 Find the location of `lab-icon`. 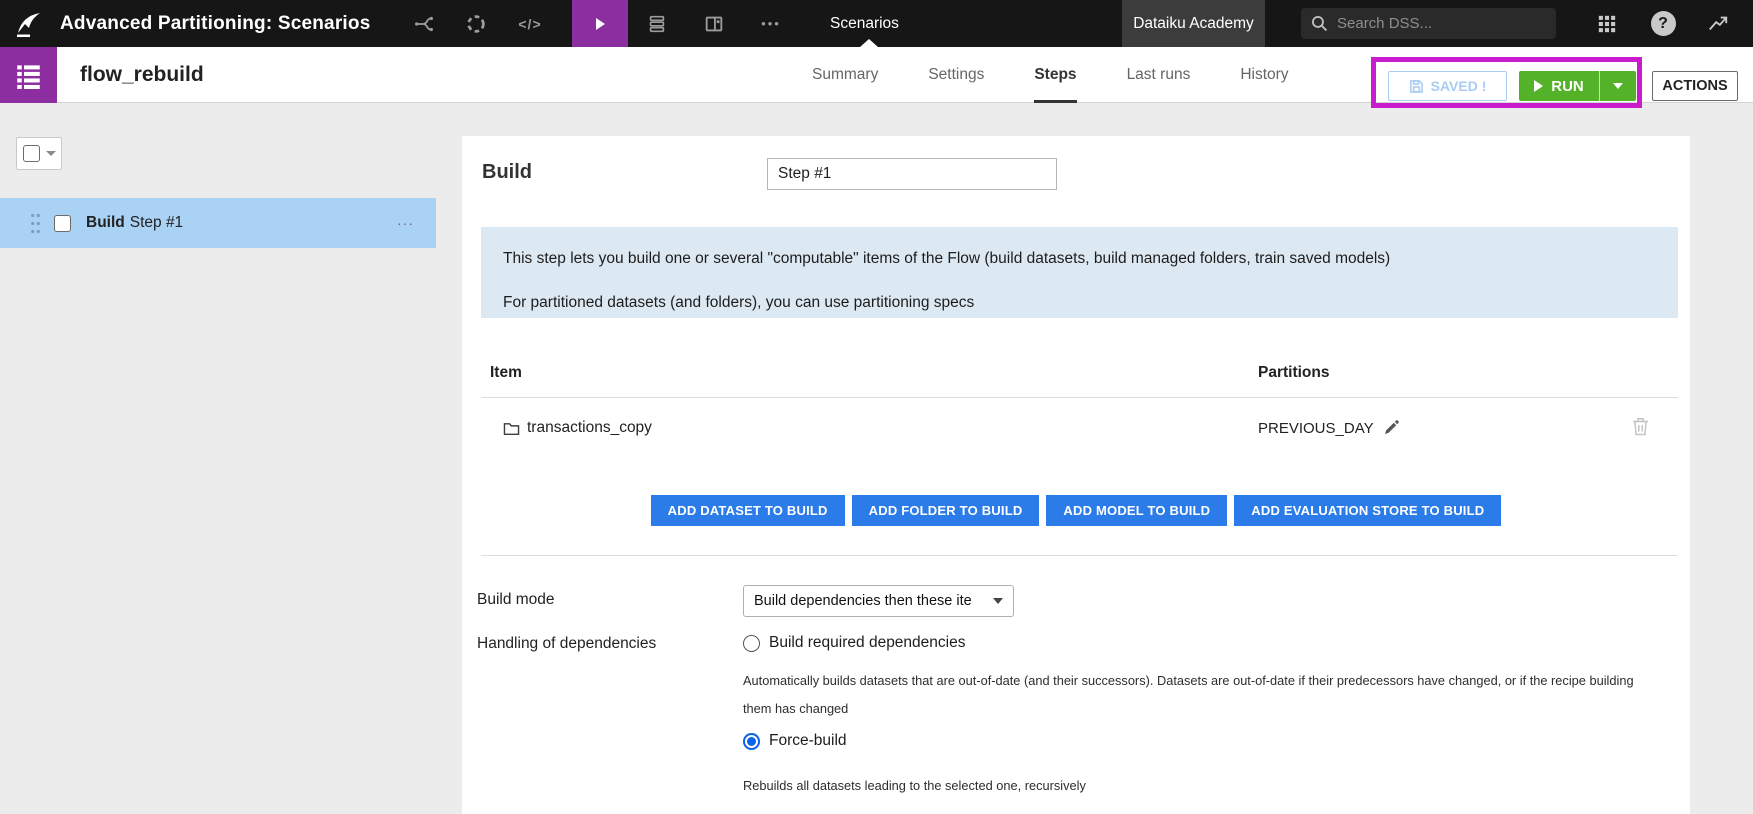

lab-icon is located at coordinates (476, 23).